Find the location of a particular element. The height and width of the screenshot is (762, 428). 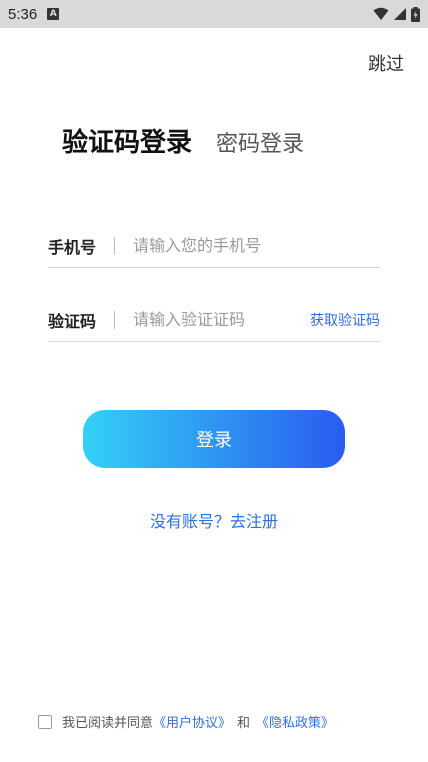

tab-code-login: 验证码登录 is located at coordinates (127, 140).